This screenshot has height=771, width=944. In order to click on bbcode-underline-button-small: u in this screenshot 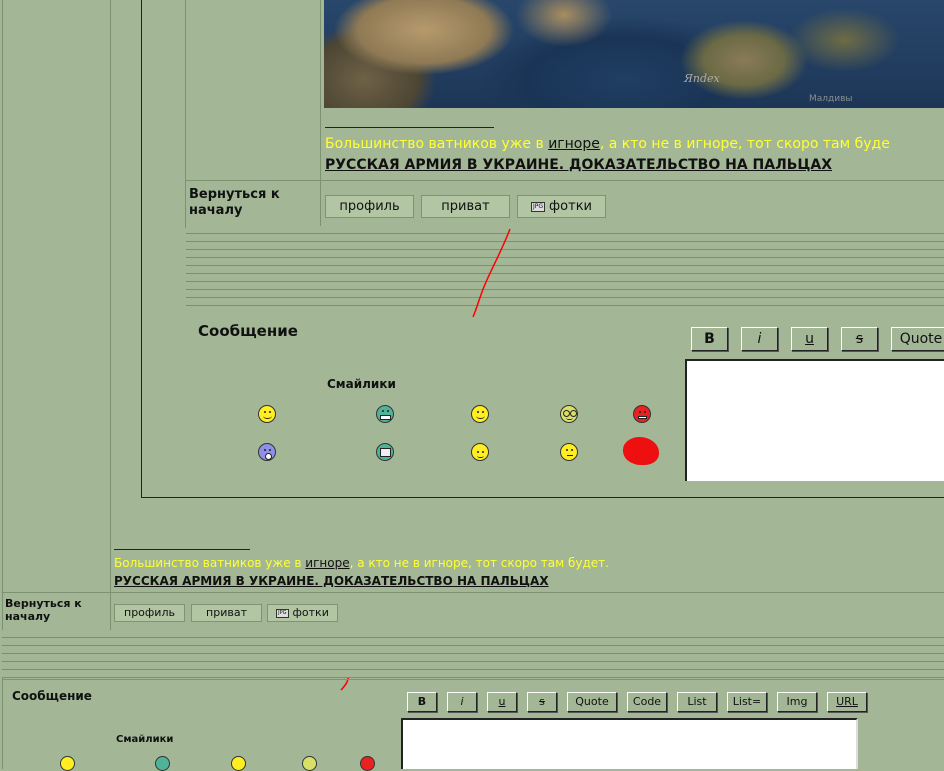, I will do `click(502, 702)`.